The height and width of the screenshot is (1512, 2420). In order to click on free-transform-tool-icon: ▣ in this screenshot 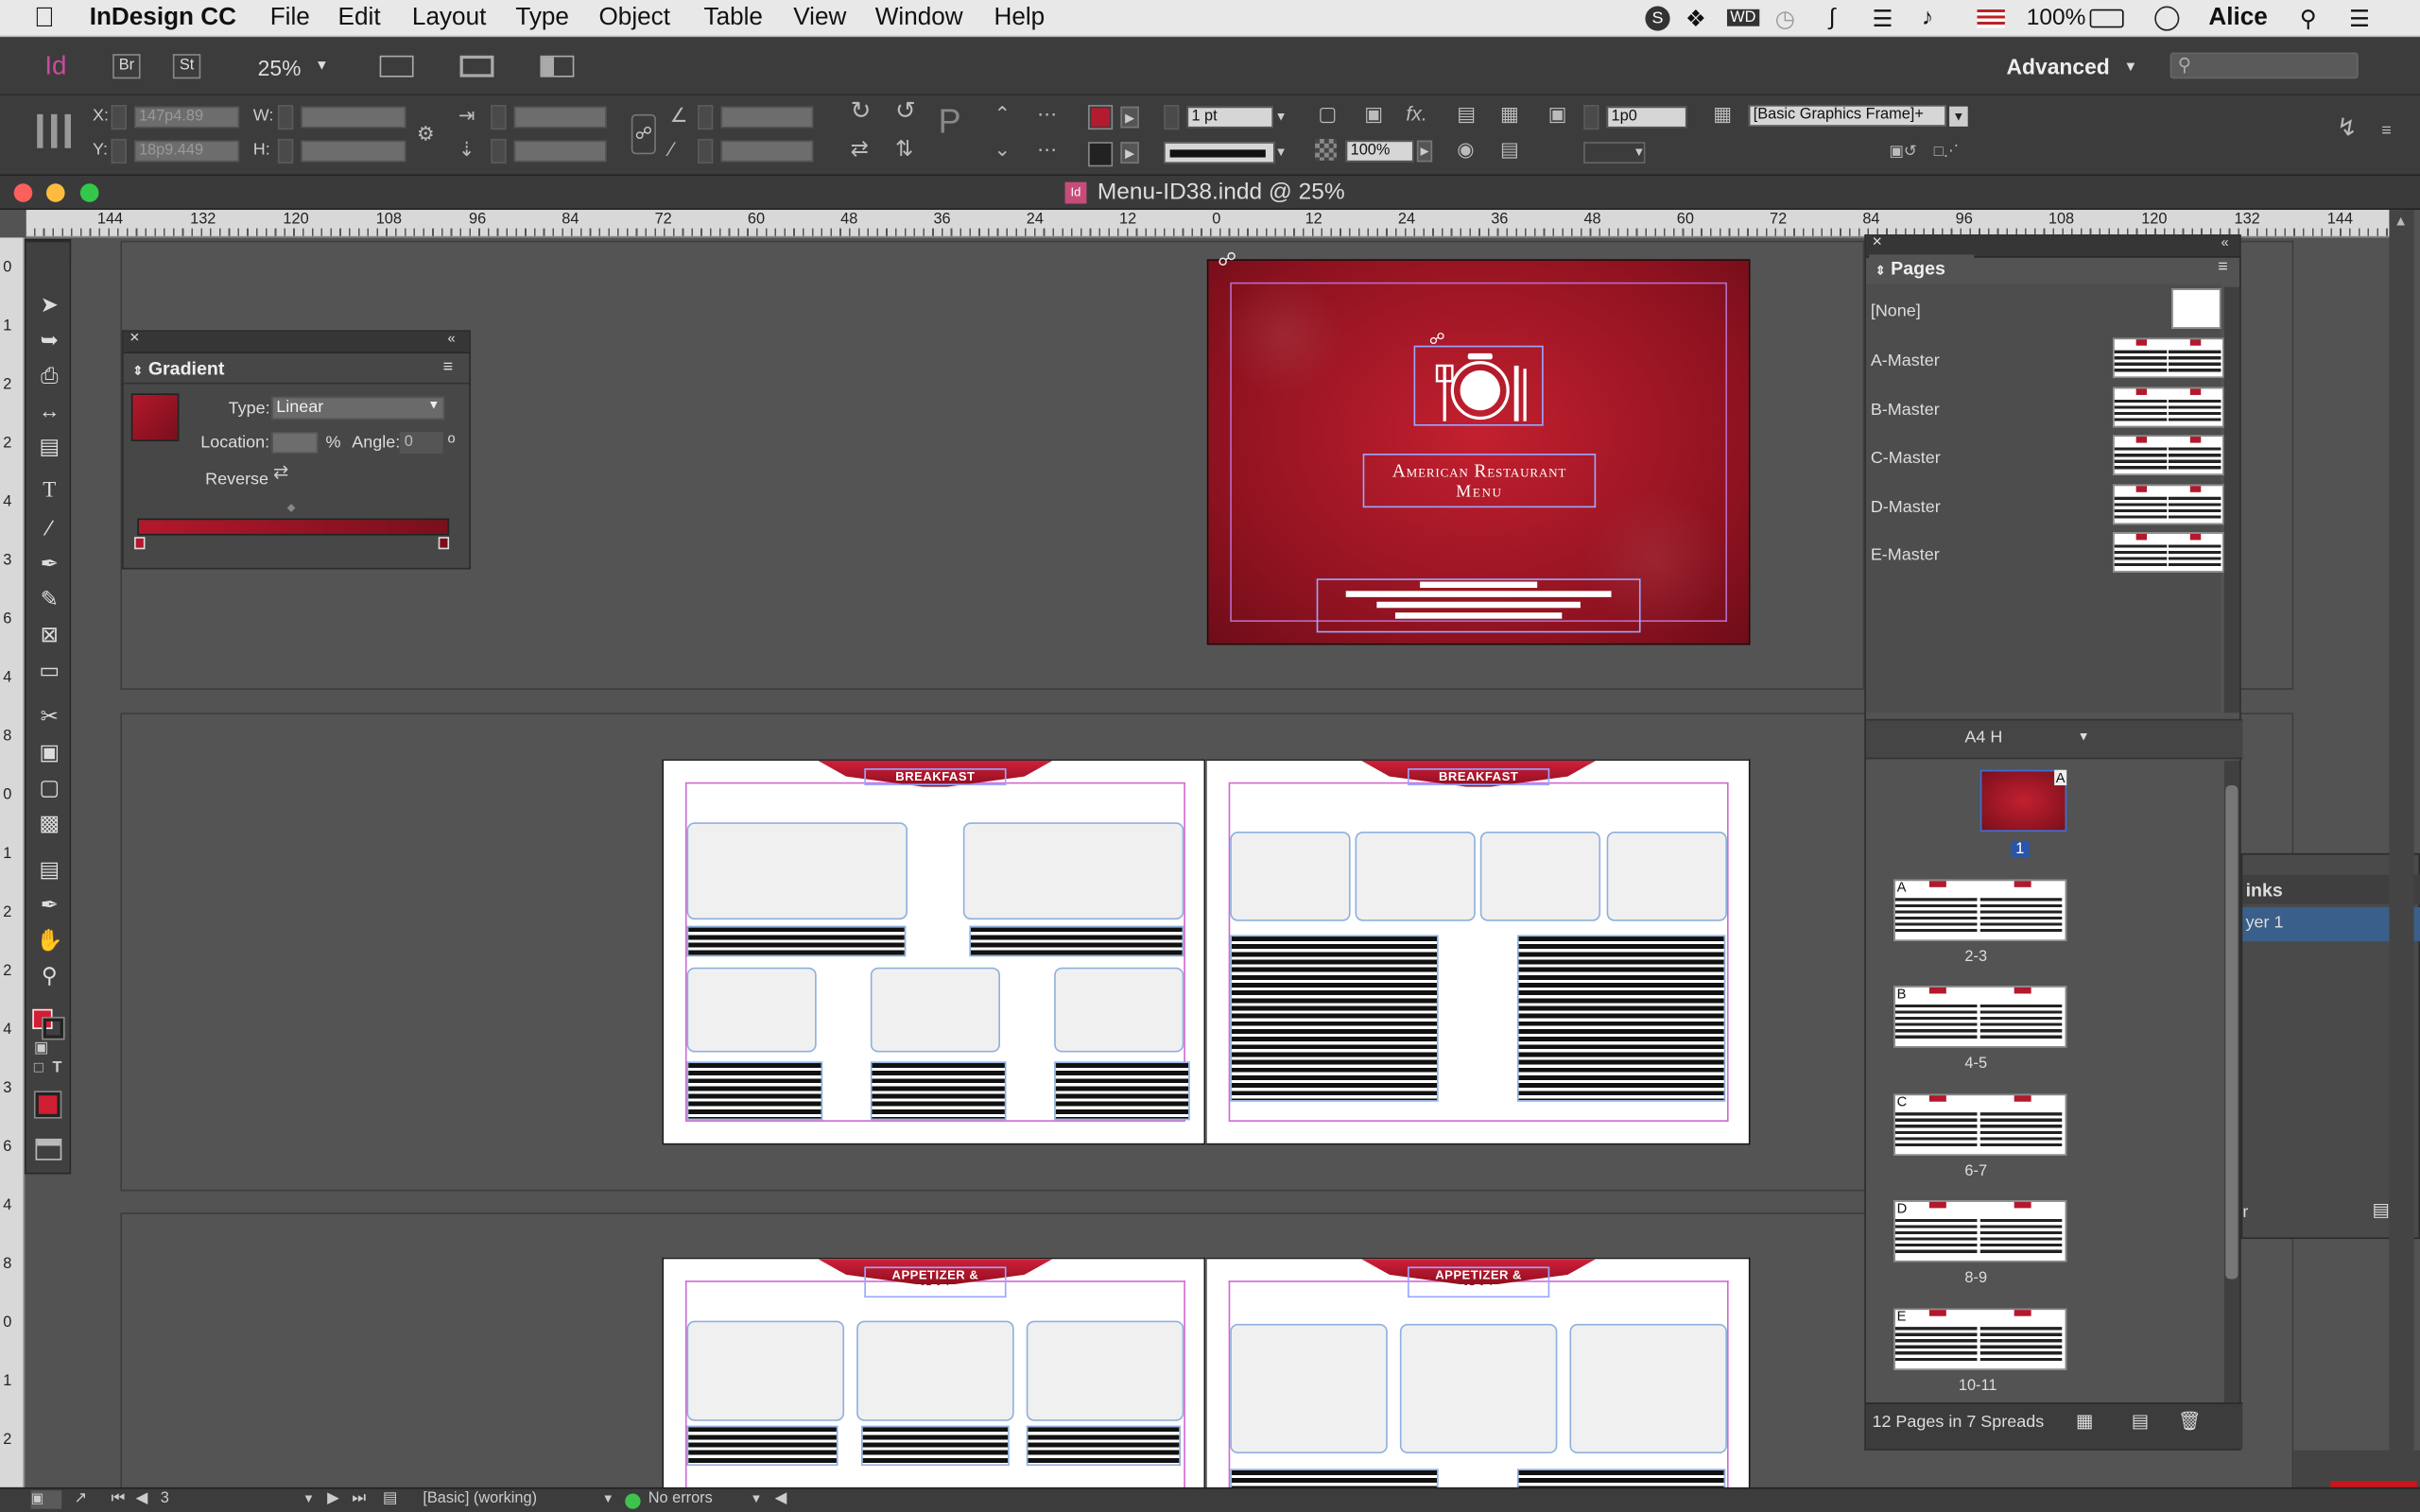, I will do `click(49, 751)`.